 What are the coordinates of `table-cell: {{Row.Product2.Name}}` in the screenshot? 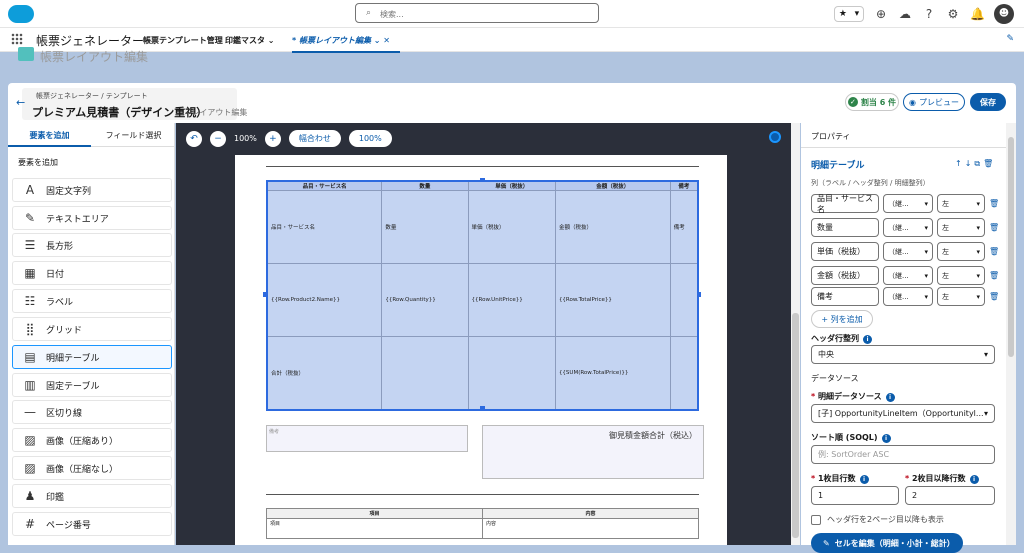 It's located at (324, 300).